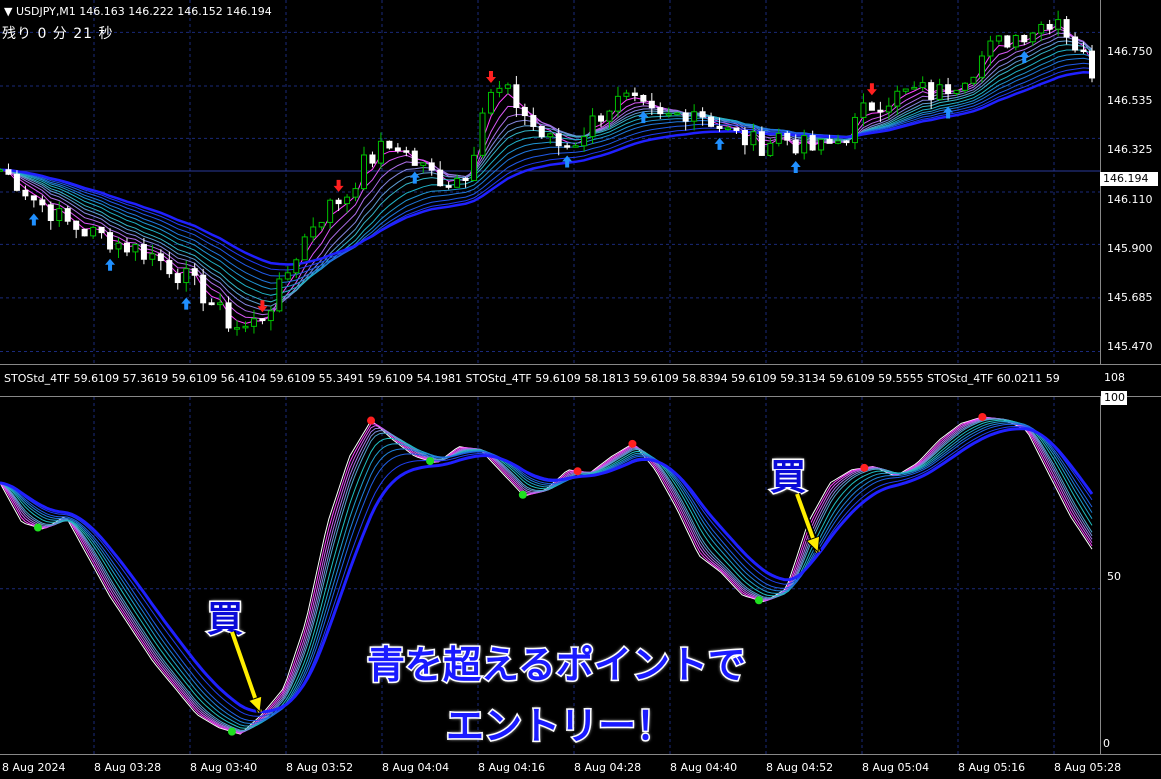 This screenshot has height=779, width=1161. Describe the element at coordinates (1106, 743) in the screenshot. I see `level-0-label: 0` at that location.